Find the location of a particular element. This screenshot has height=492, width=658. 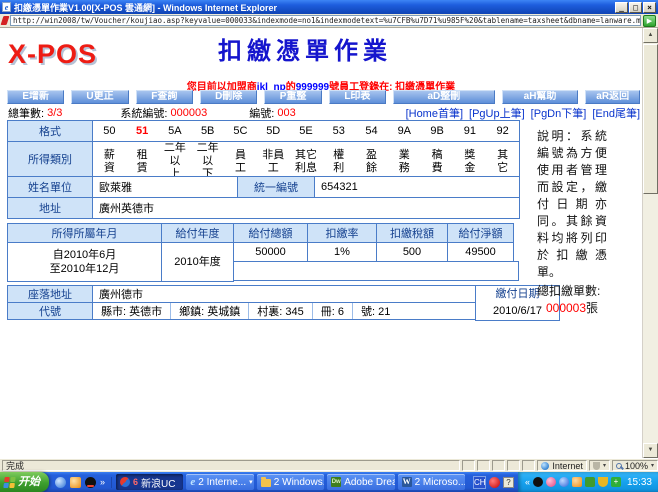

format-code: 5E is located at coordinates (306, 131).